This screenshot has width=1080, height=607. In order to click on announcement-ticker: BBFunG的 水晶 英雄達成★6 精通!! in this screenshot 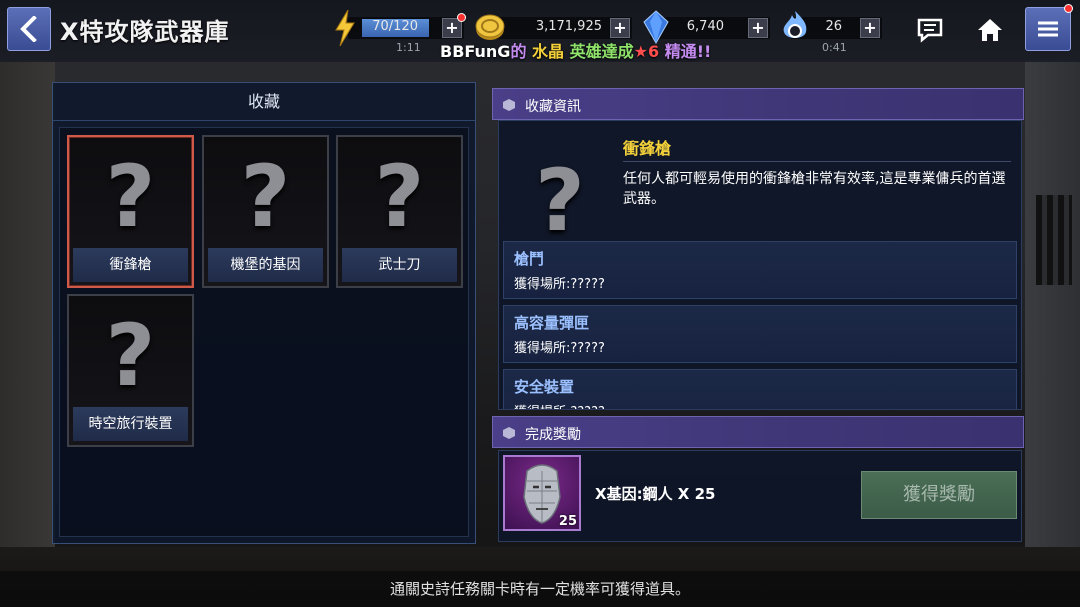, I will do `click(575, 50)`.